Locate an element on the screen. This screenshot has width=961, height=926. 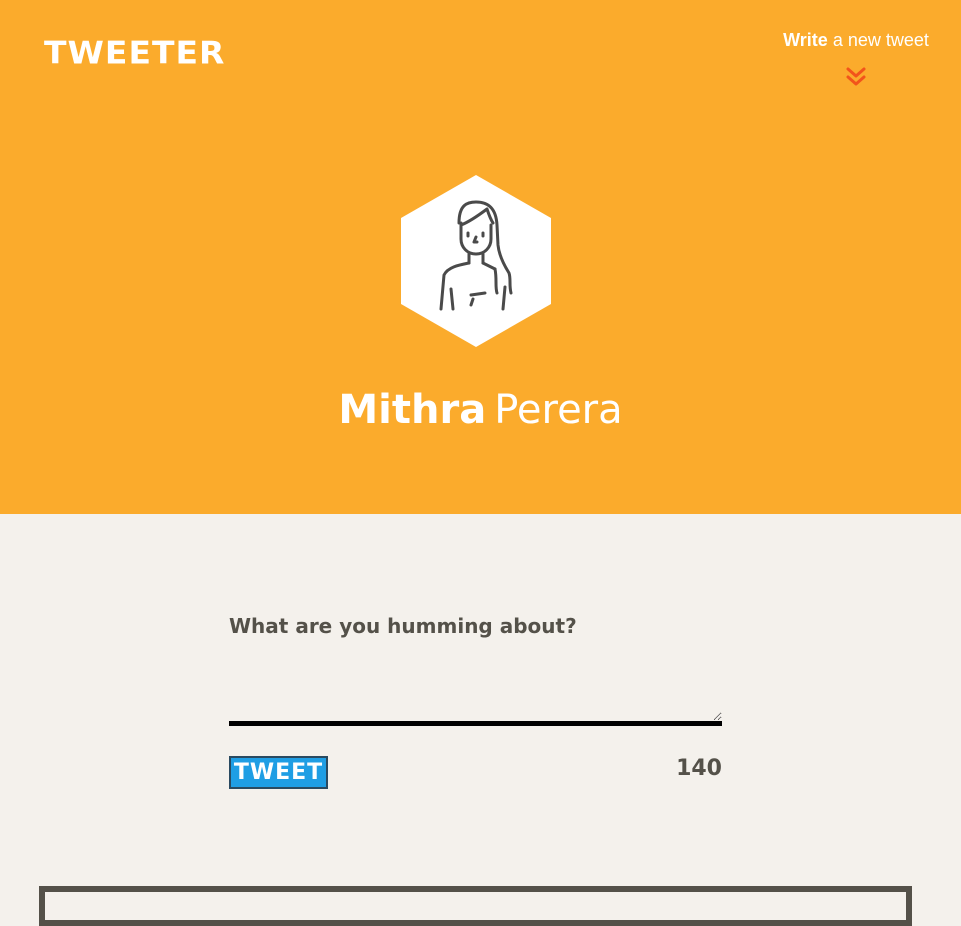
tweets-container is located at coordinates (475, 906).